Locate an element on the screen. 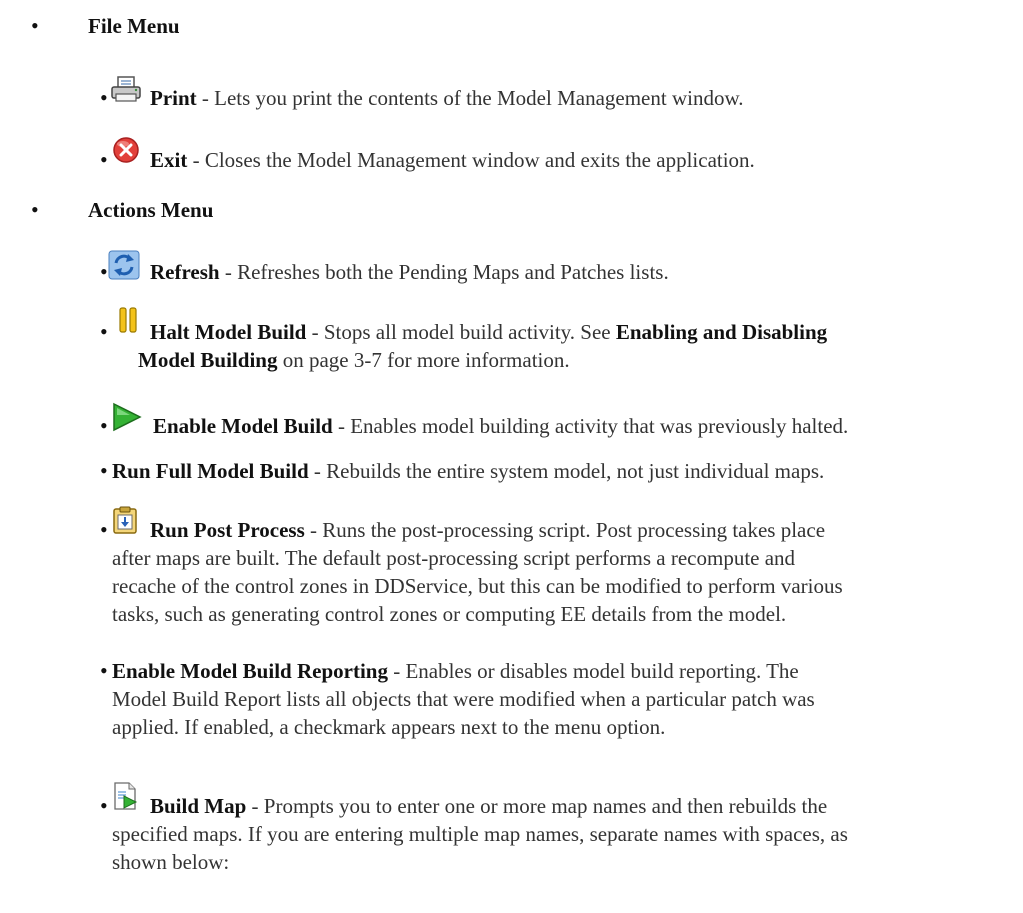 The image size is (1023, 913). reporting-label: Enable Model Build Reporting is located at coordinates (250, 671).